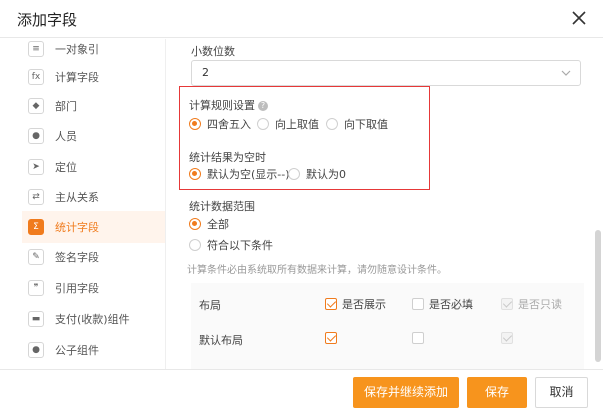  Describe the element at coordinates (229, 124) in the screenshot. I see `radio-label: 四舍五入` at that location.